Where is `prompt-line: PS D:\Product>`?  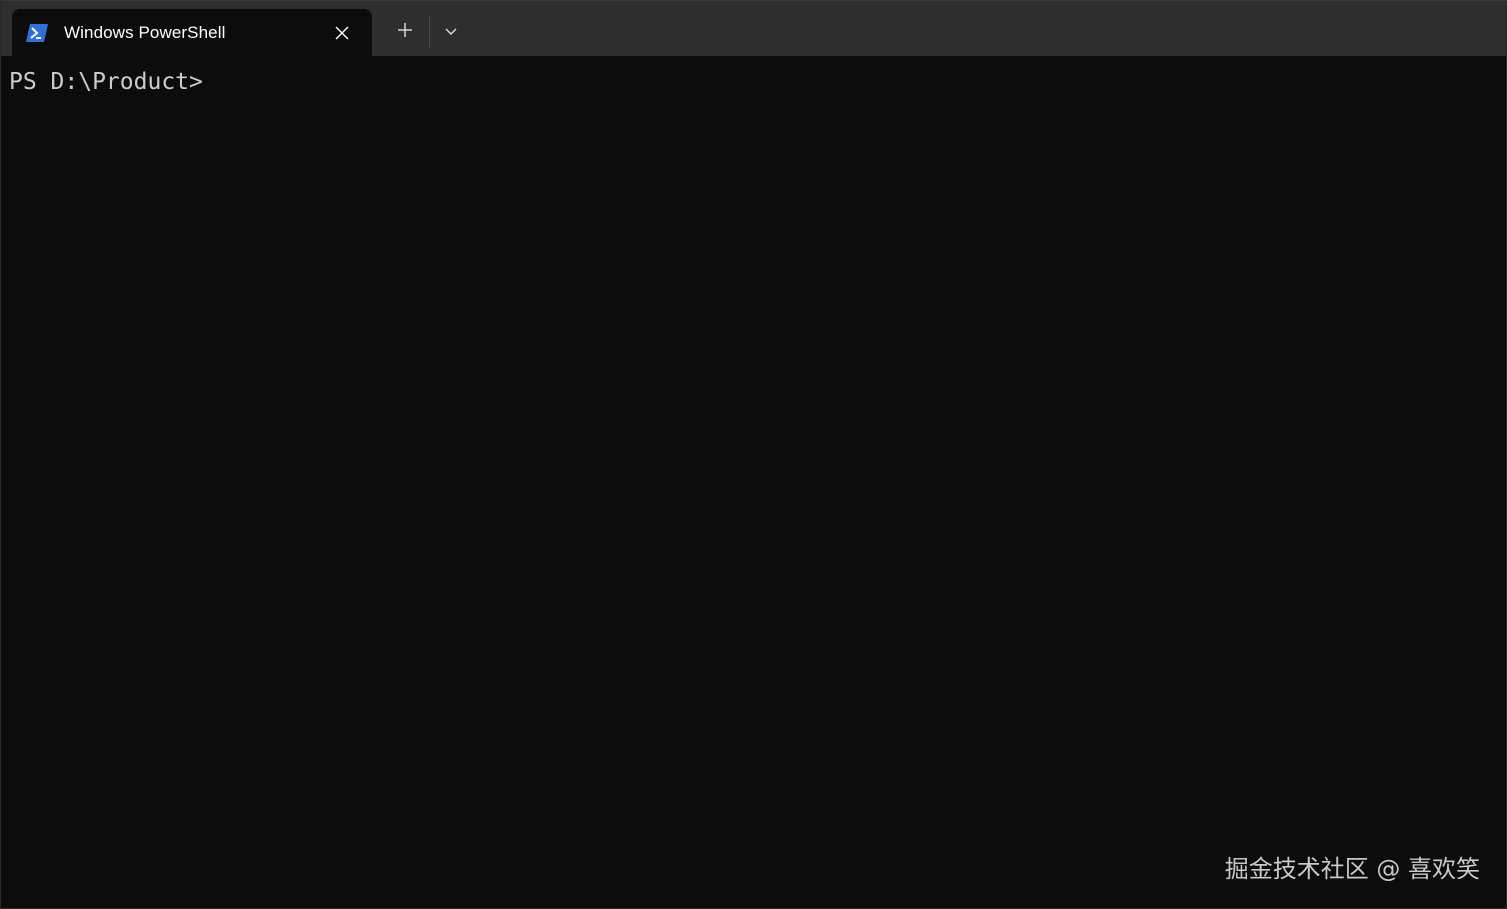
prompt-line: PS D:\Product> is located at coordinates (106, 82).